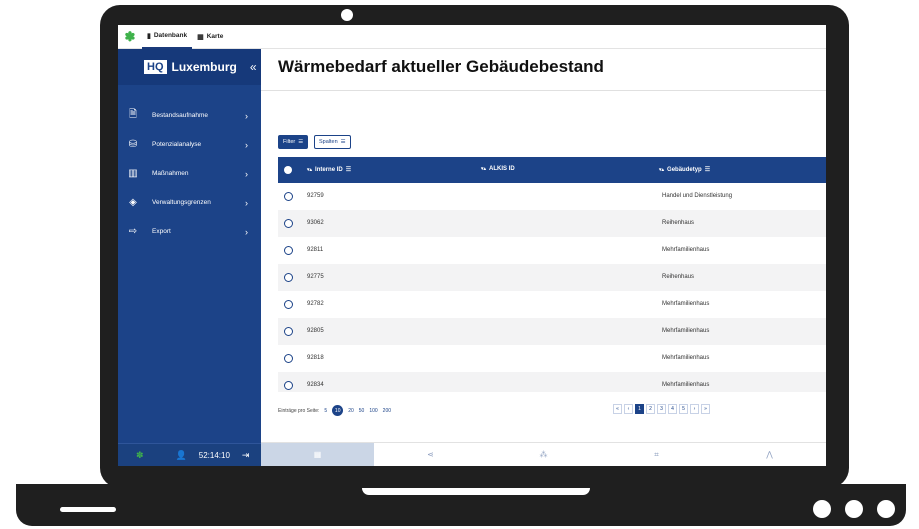 Image resolution: width=919 pixels, height=529 pixels. What do you see at coordinates (189, 67) in the screenshot?
I see `brand-header: HQ Luxemburg «` at bounding box center [189, 67].